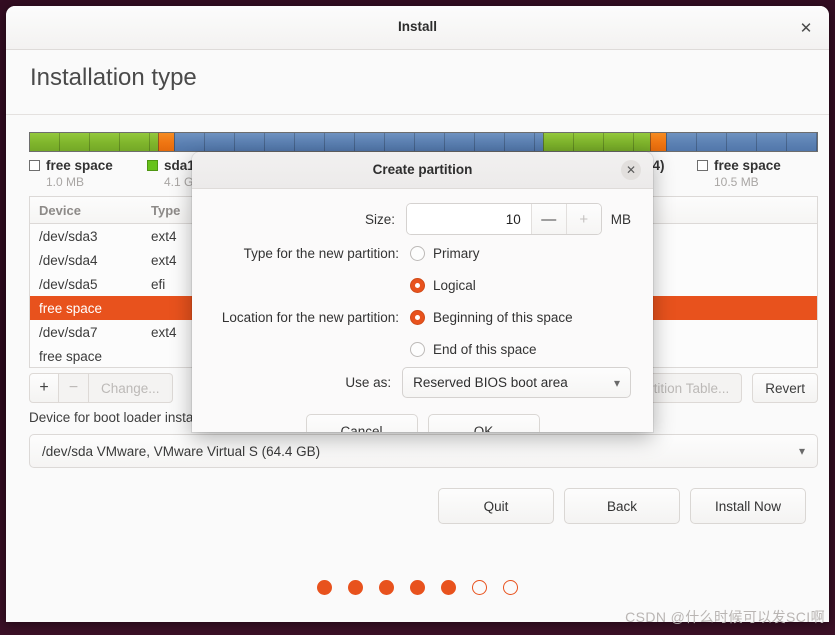 This screenshot has height=635, width=835. What do you see at coordinates (68, 332) in the screenshot?
I see `cell-device: /dev/sda7` at bounding box center [68, 332].